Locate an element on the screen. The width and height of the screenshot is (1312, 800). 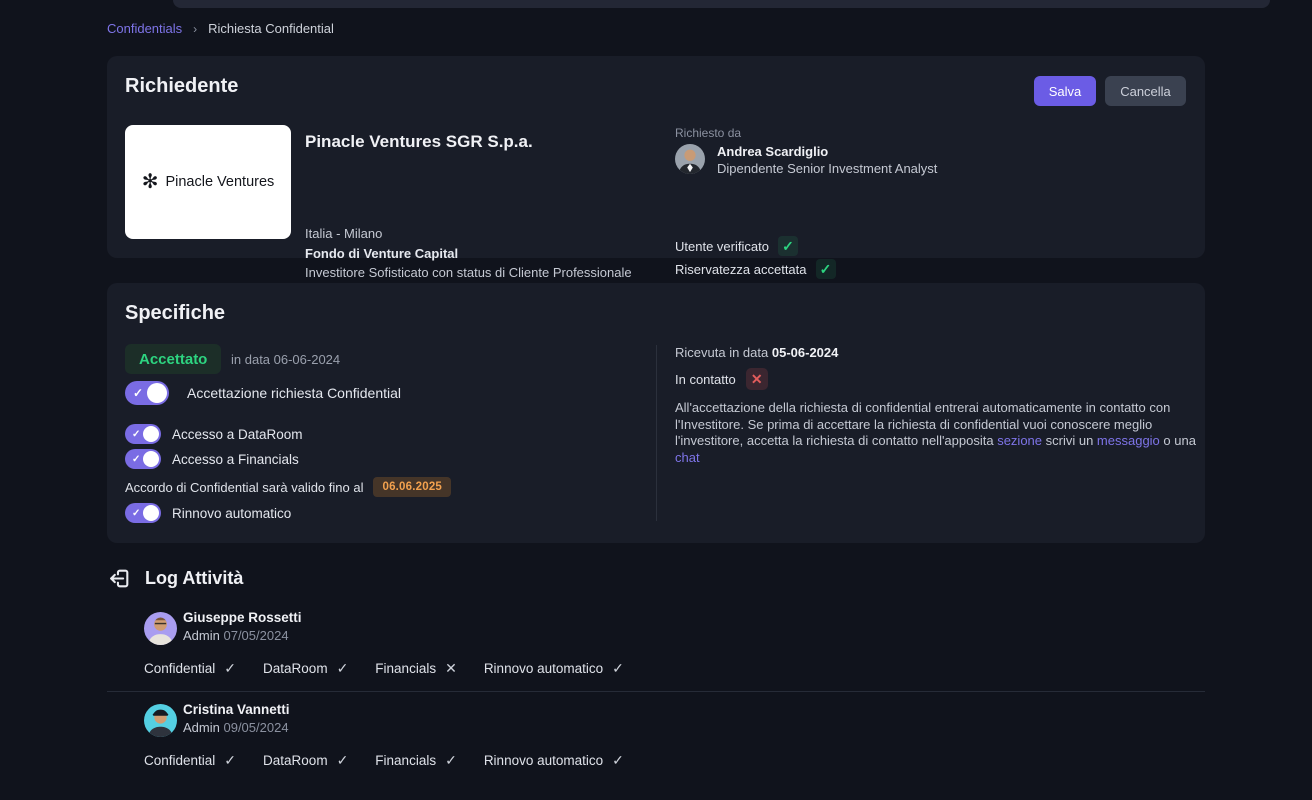
note-text-2: scrivi un is located at coordinates (1069, 440).